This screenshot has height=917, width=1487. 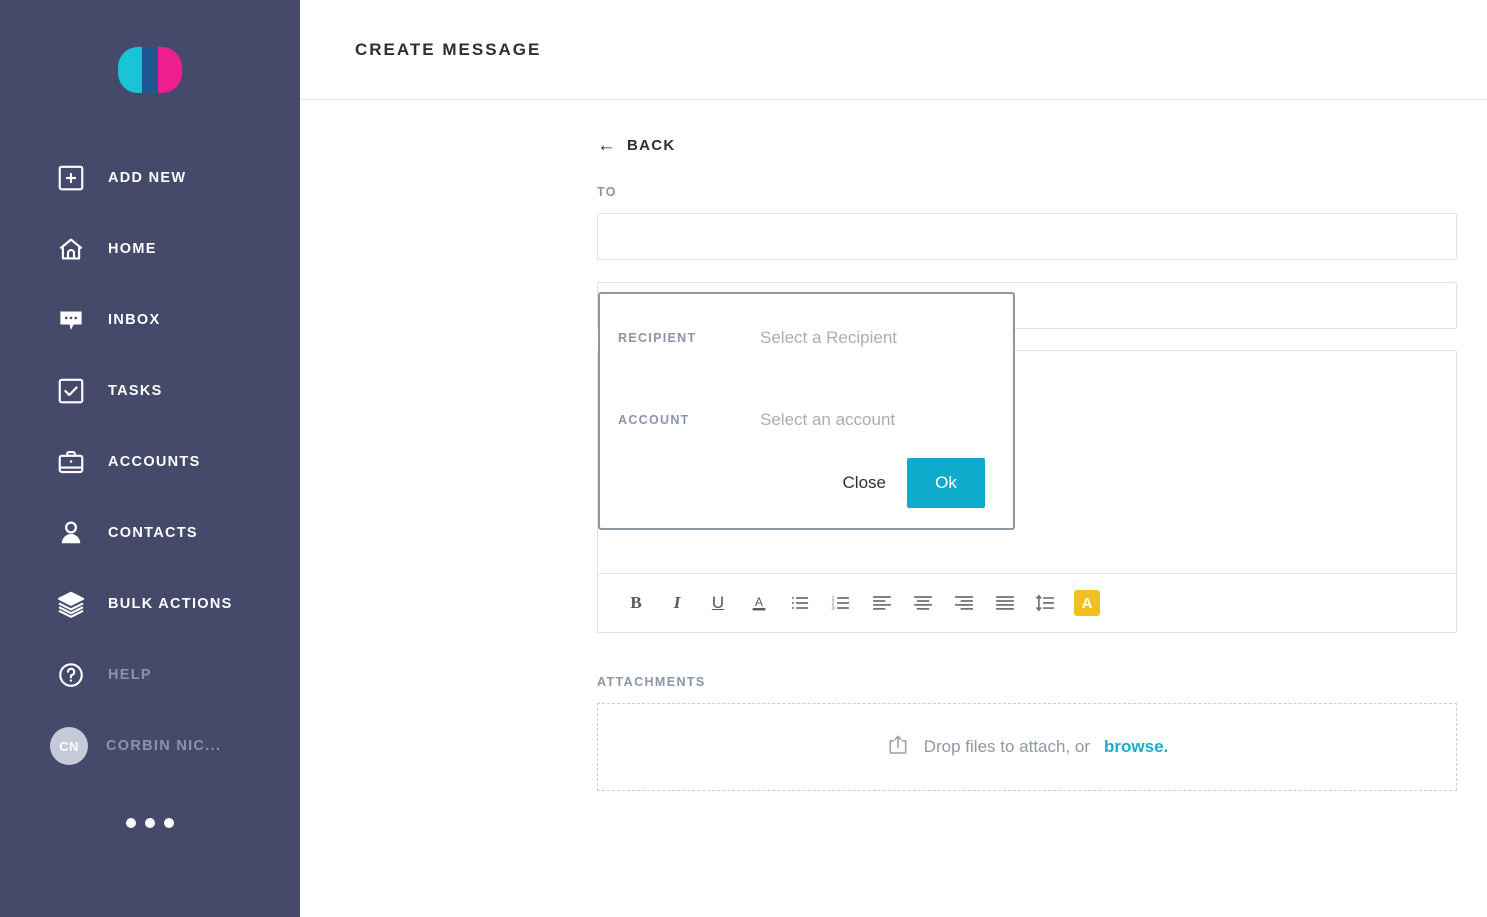 What do you see at coordinates (651, 145) in the screenshot?
I see `back-button-label: BACK` at bounding box center [651, 145].